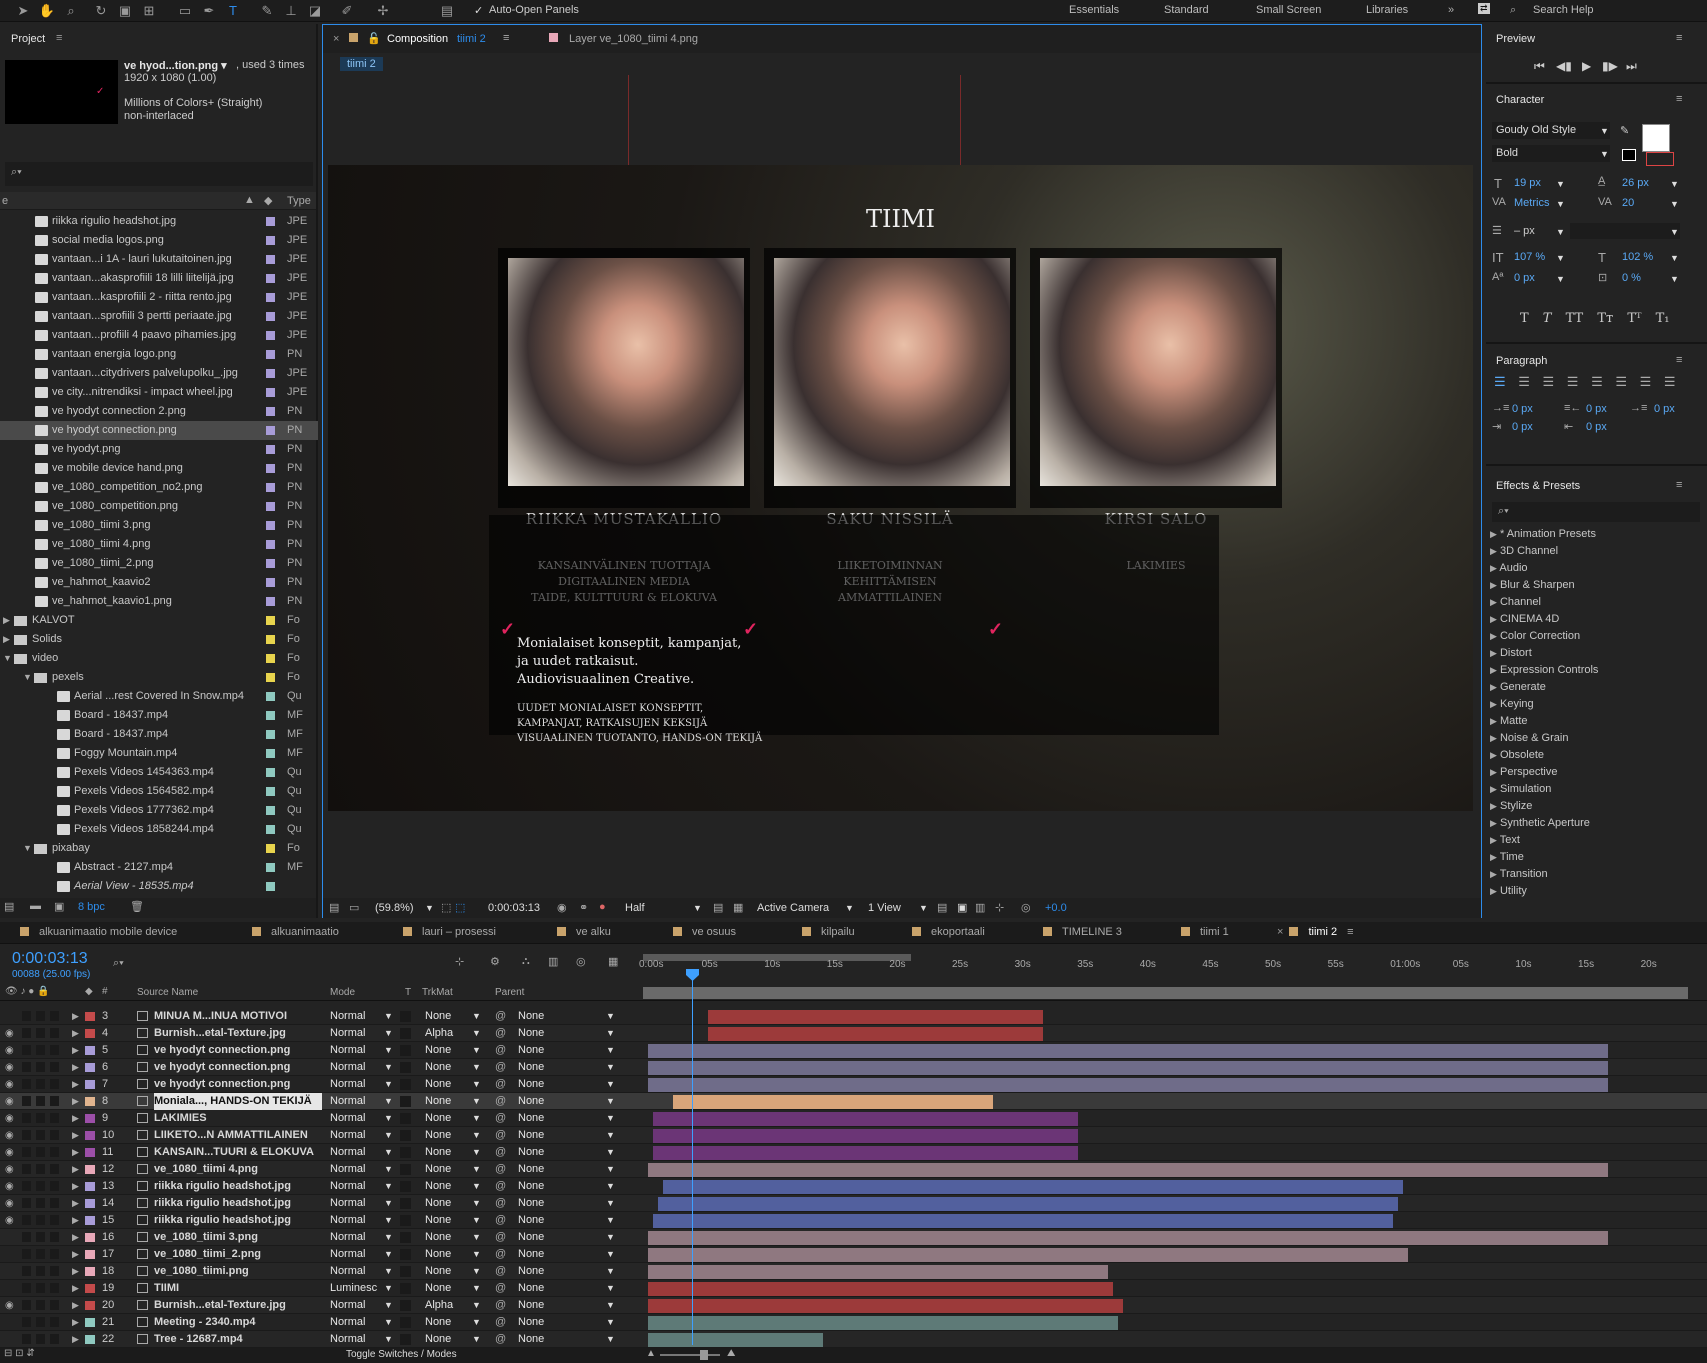  I want to click on tab-menu-icon: ≡, so click(1350, 932).